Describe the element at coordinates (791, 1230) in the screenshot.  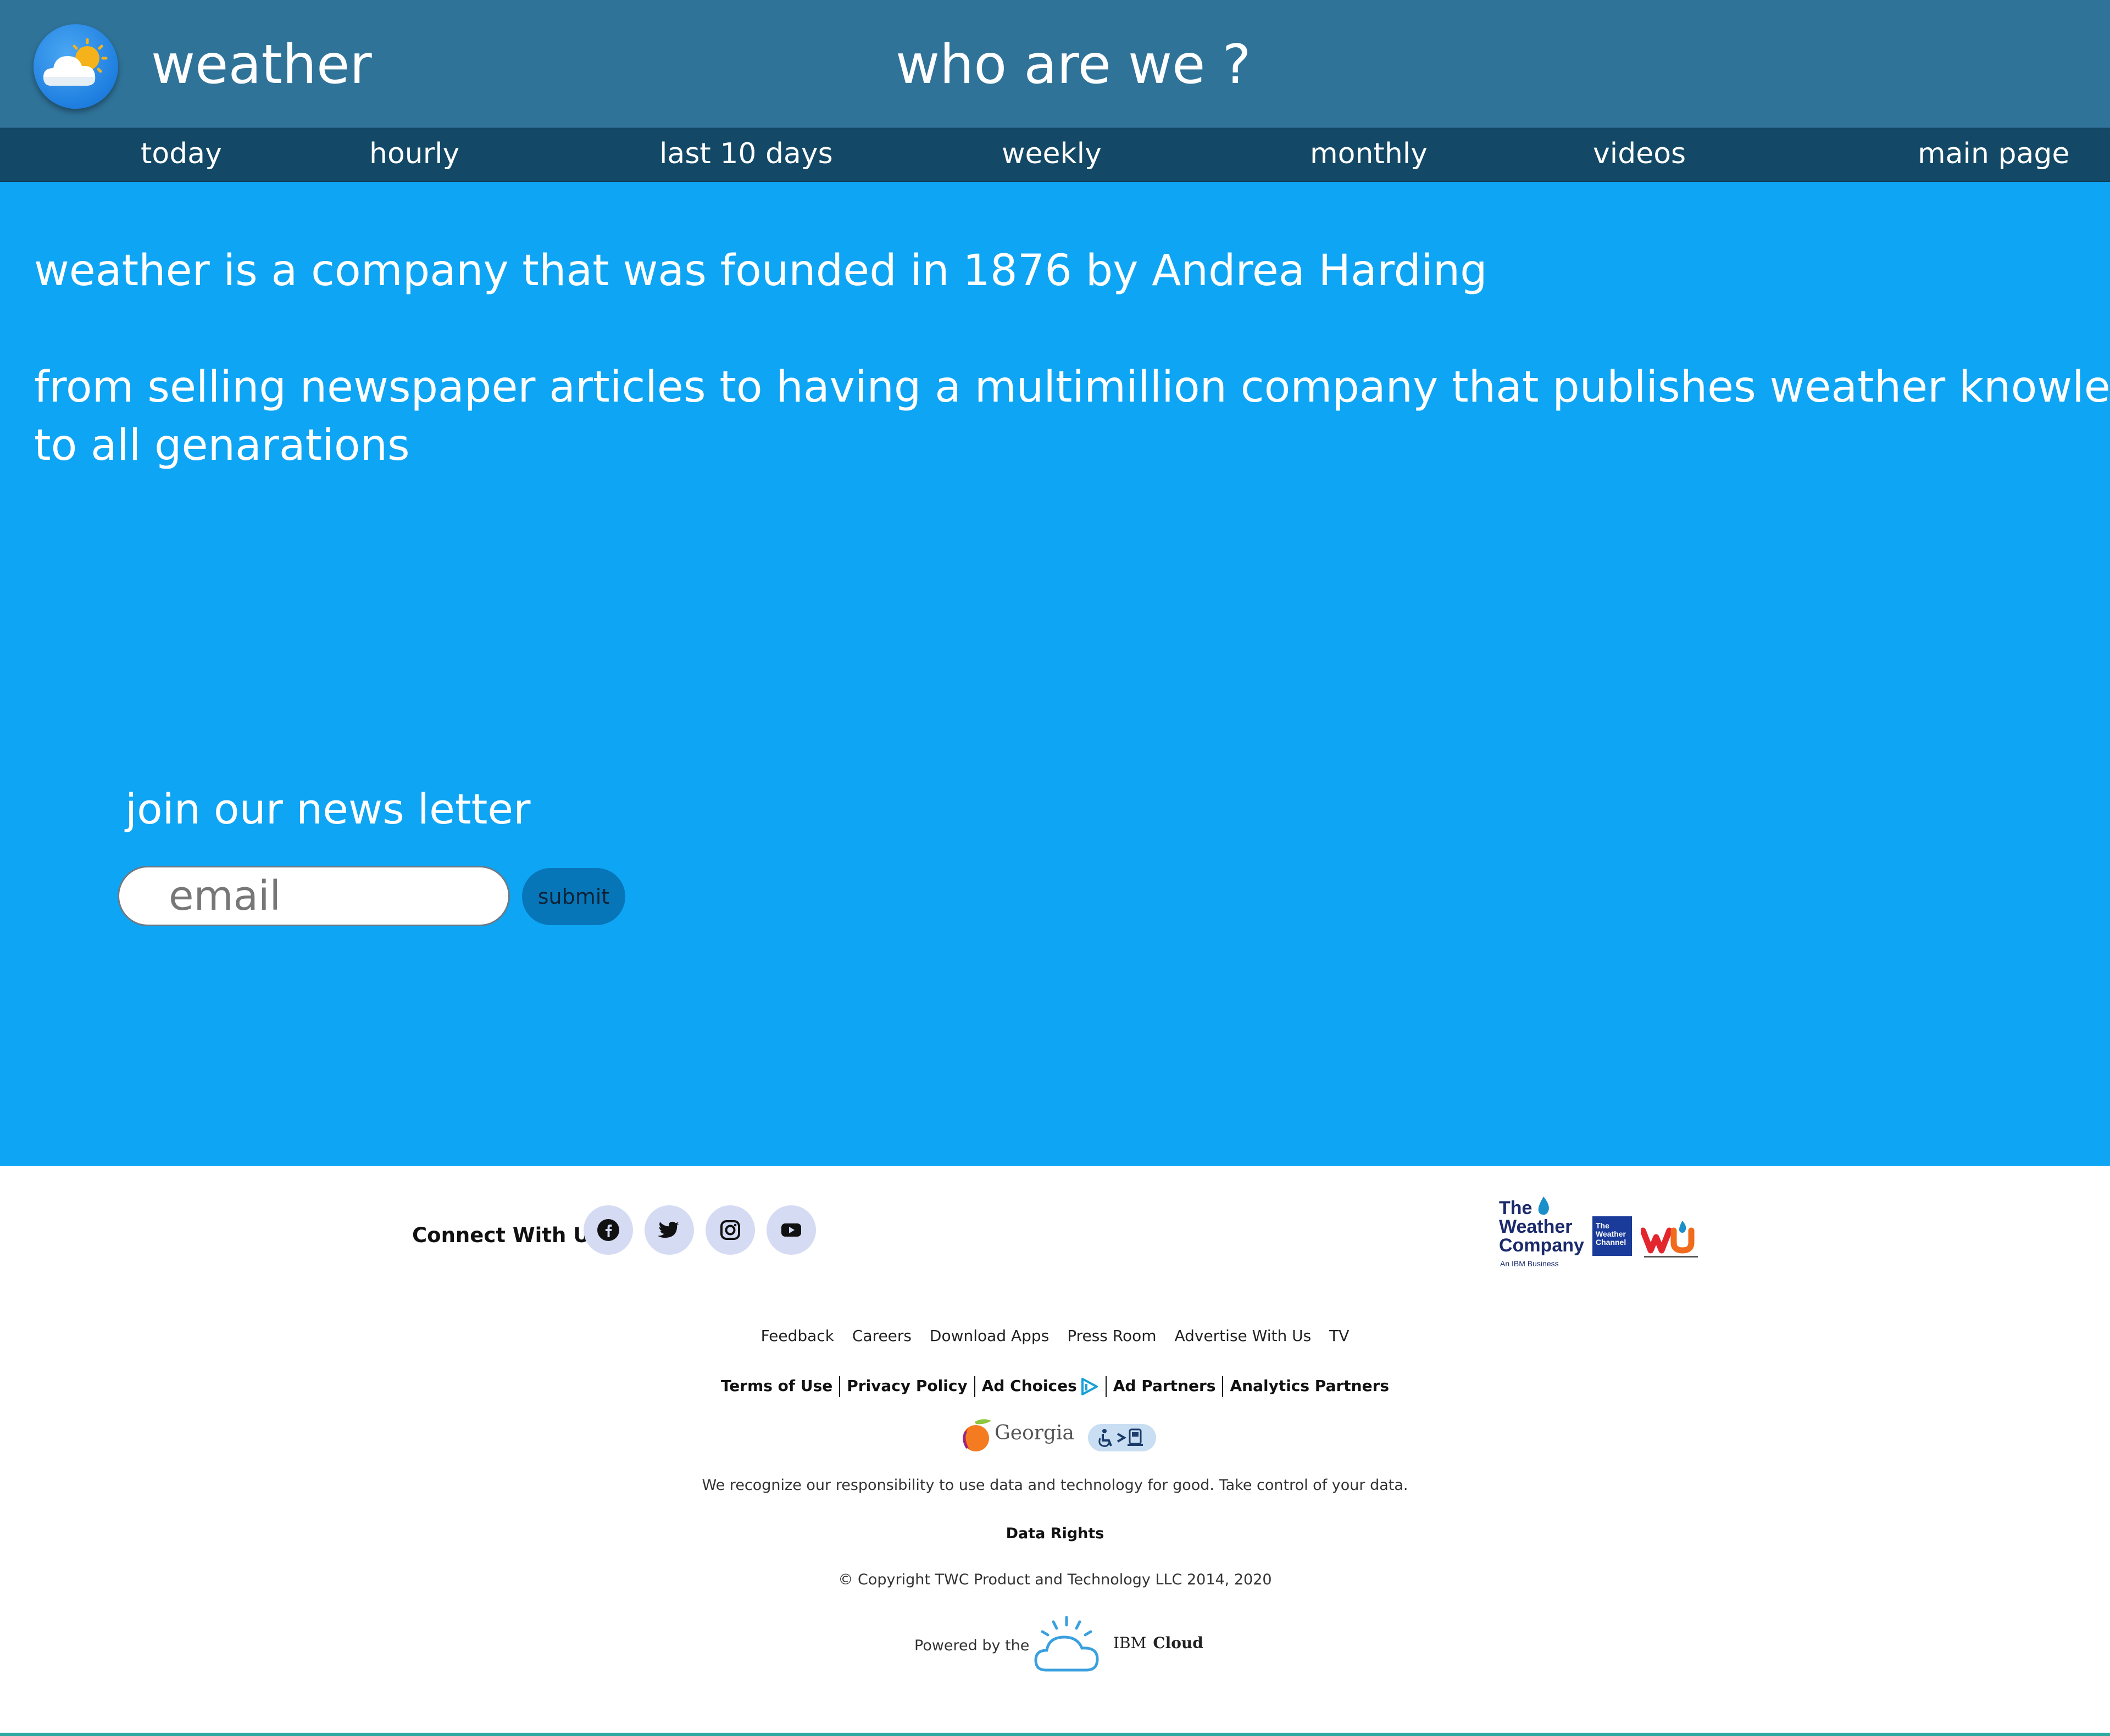
I see `youtube-icon` at that location.